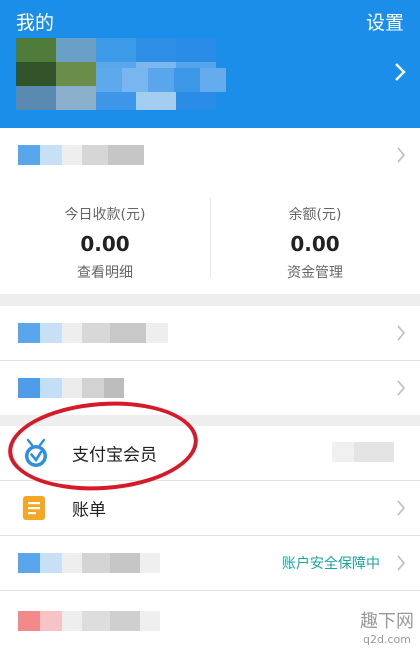 Image resolution: width=420 pixels, height=650 pixels. Describe the element at coordinates (105, 215) in the screenshot. I see `today-income-label: 今日收款(元)` at that location.